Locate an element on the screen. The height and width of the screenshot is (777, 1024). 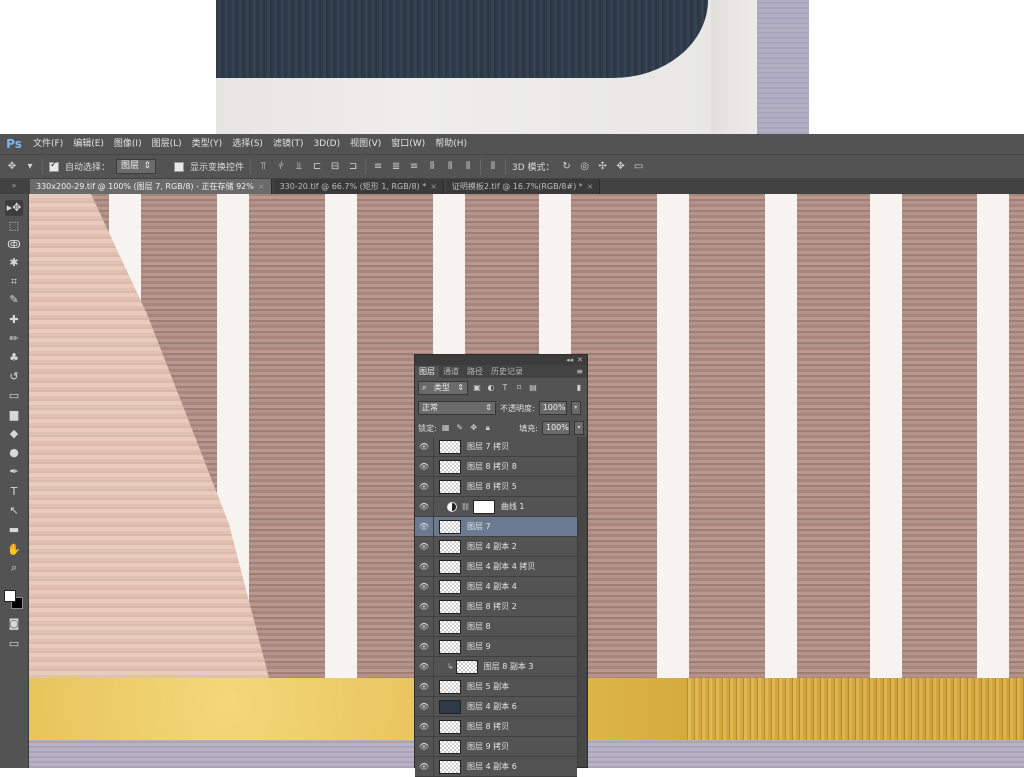
auto-align-icon: ⫴ is located at coordinates (493, 167).